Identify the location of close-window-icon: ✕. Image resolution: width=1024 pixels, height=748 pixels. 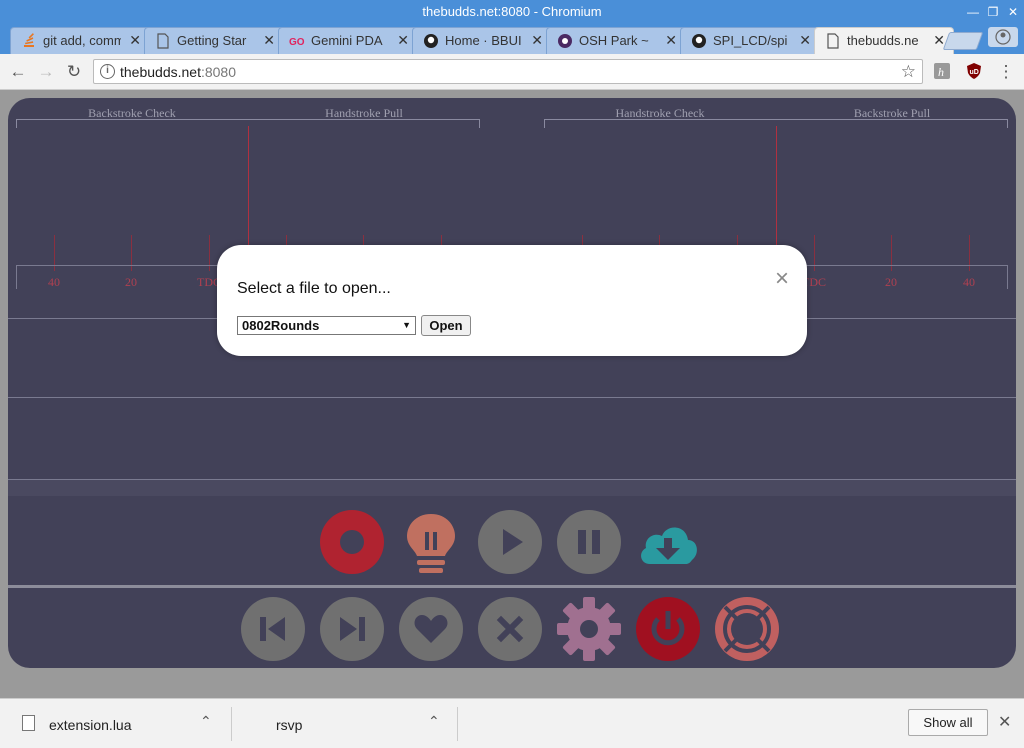
(1013, 12).